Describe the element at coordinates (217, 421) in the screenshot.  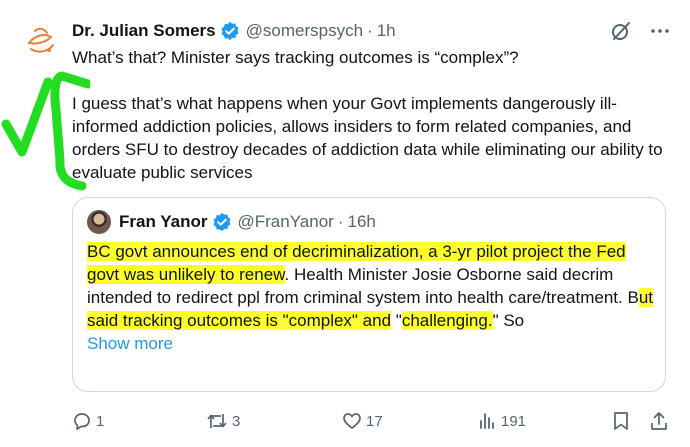
I see `repost-icon` at that location.